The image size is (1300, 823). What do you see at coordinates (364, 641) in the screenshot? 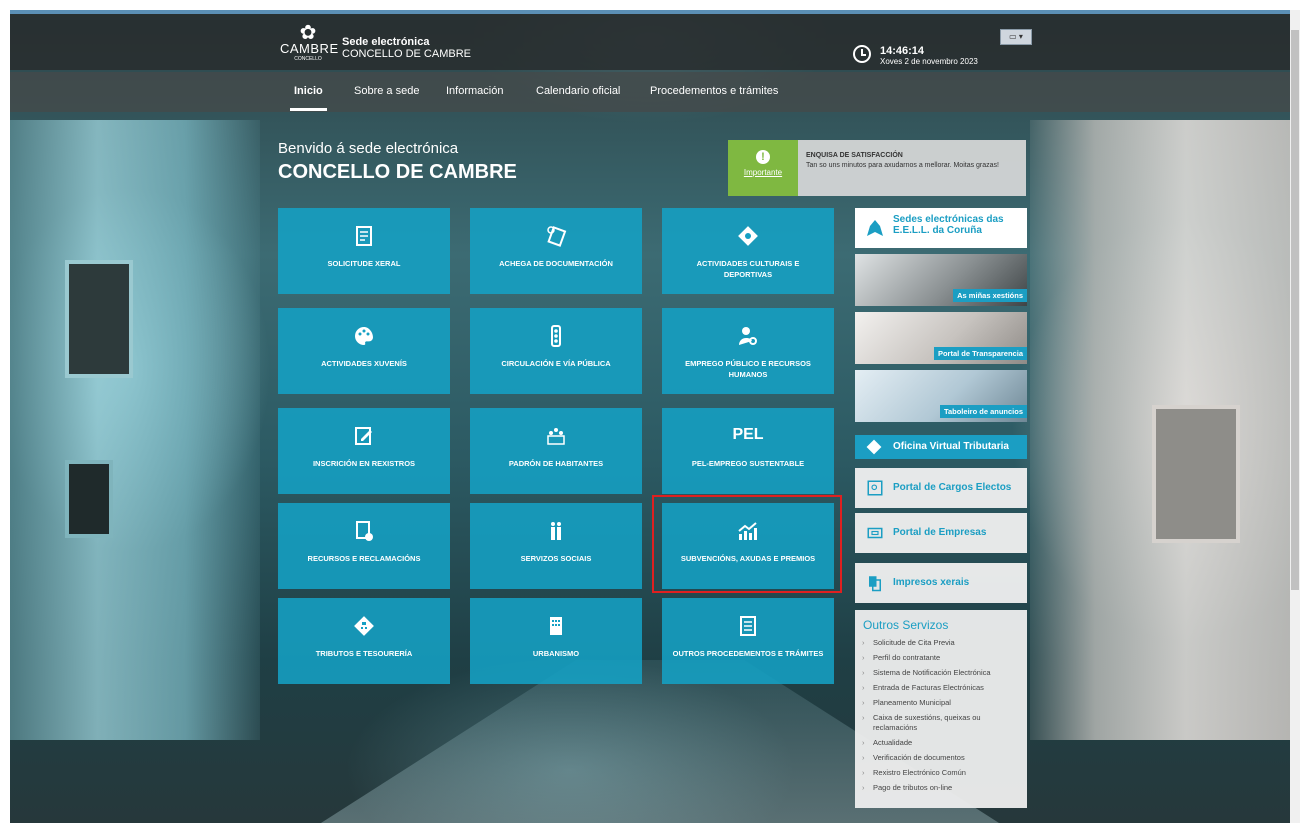
I see `tile-tributos: TRIBUTOS E TESOURERÍA` at bounding box center [364, 641].